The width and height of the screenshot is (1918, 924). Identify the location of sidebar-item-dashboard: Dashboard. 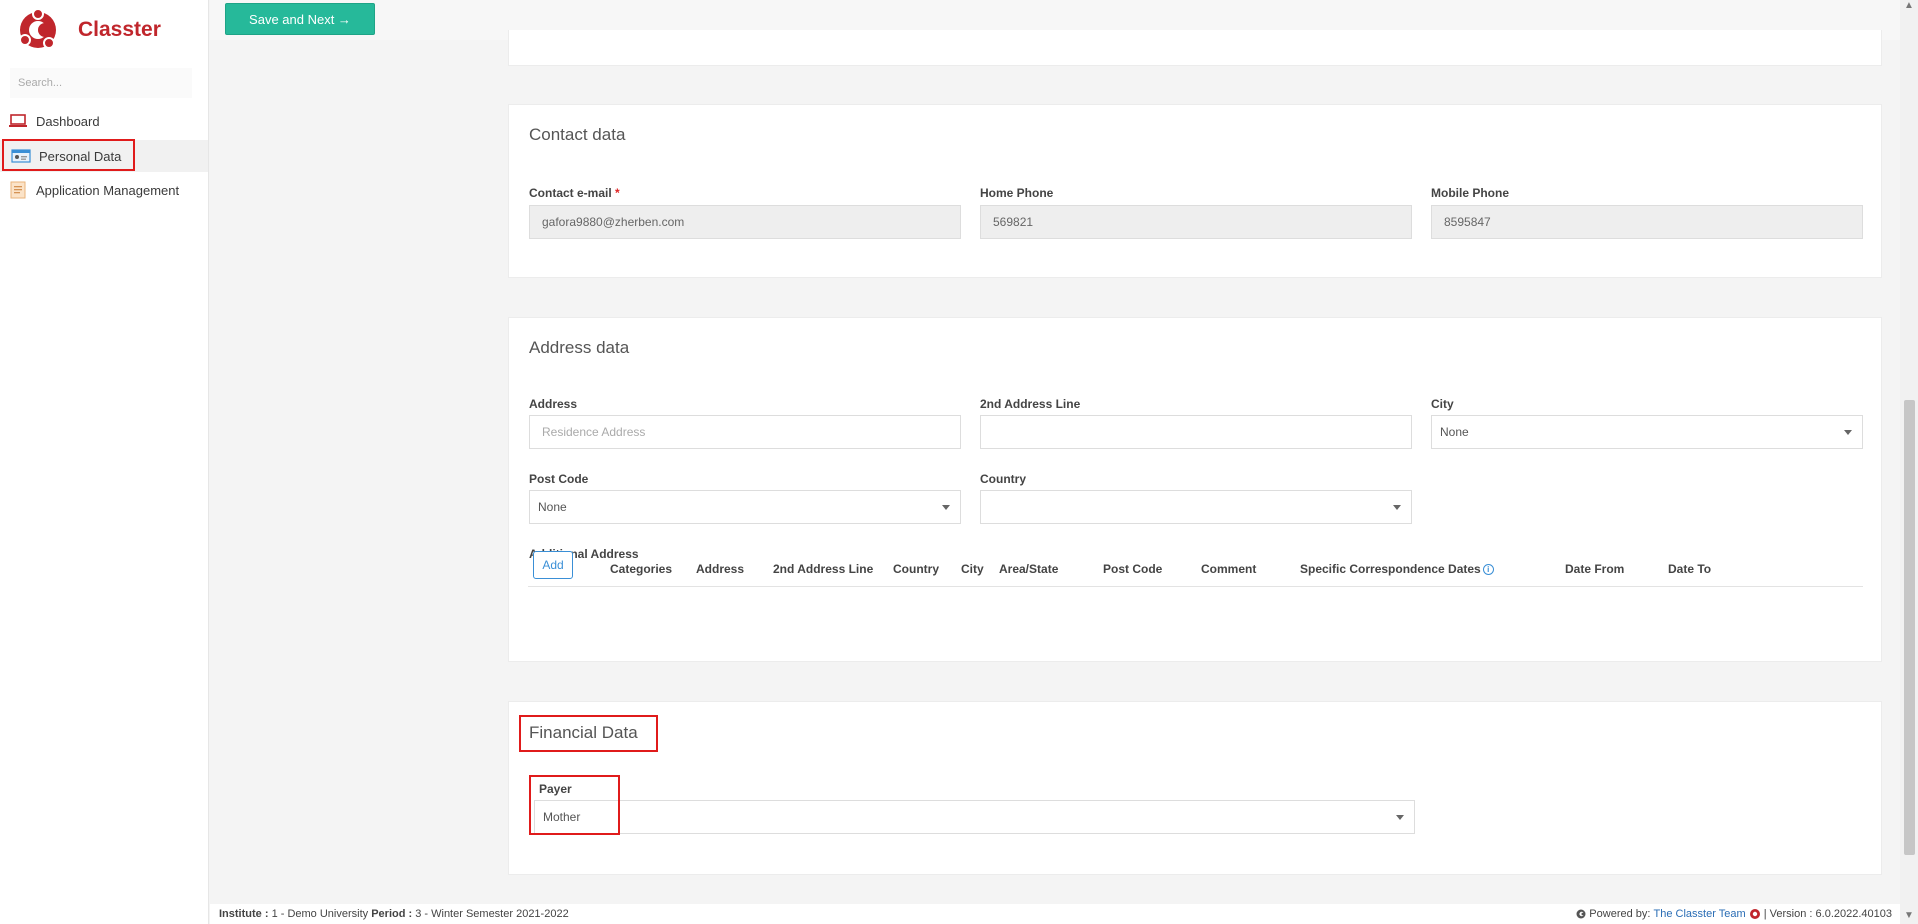
(104, 121).